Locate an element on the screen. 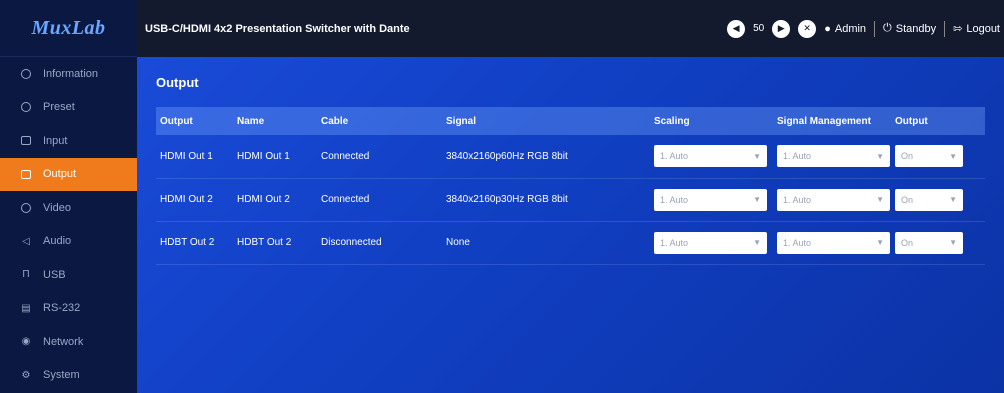 Image resolution: width=1004 pixels, height=393 pixels. cell-cable: Disconnected is located at coordinates (351, 242).